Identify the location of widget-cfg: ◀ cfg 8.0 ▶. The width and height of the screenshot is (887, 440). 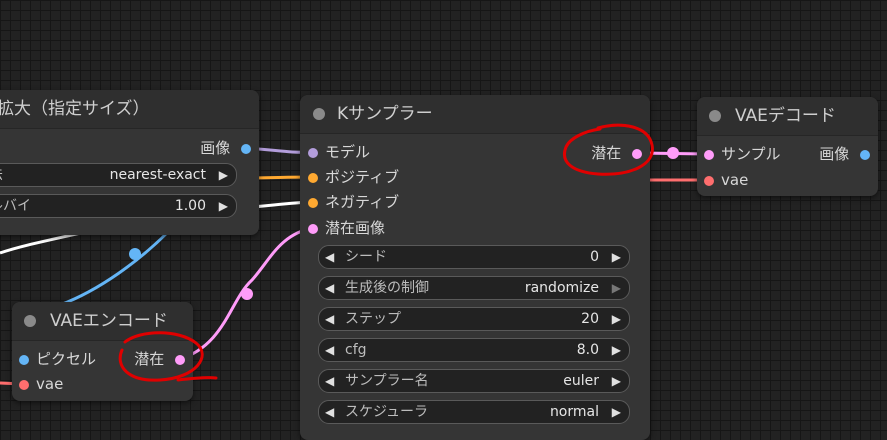
(474, 350).